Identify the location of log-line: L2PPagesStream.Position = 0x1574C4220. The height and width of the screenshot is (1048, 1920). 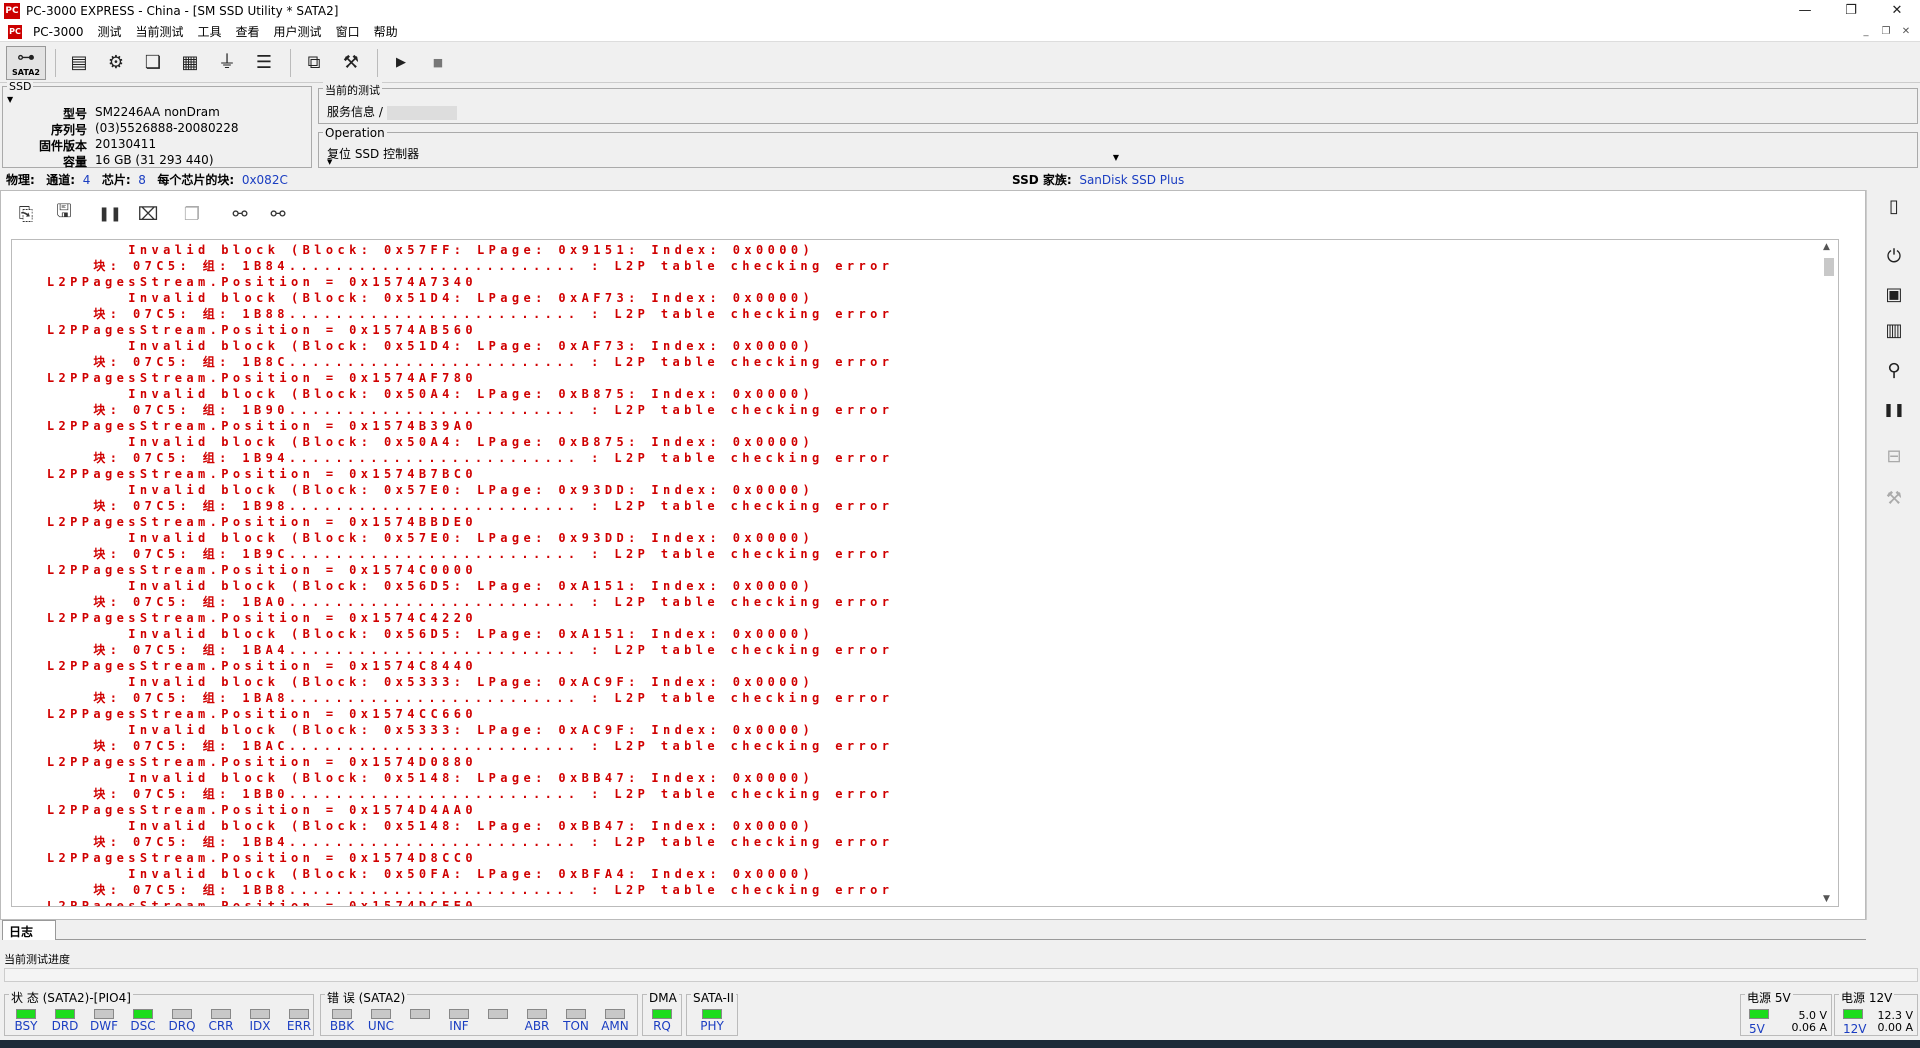
(244, 618).